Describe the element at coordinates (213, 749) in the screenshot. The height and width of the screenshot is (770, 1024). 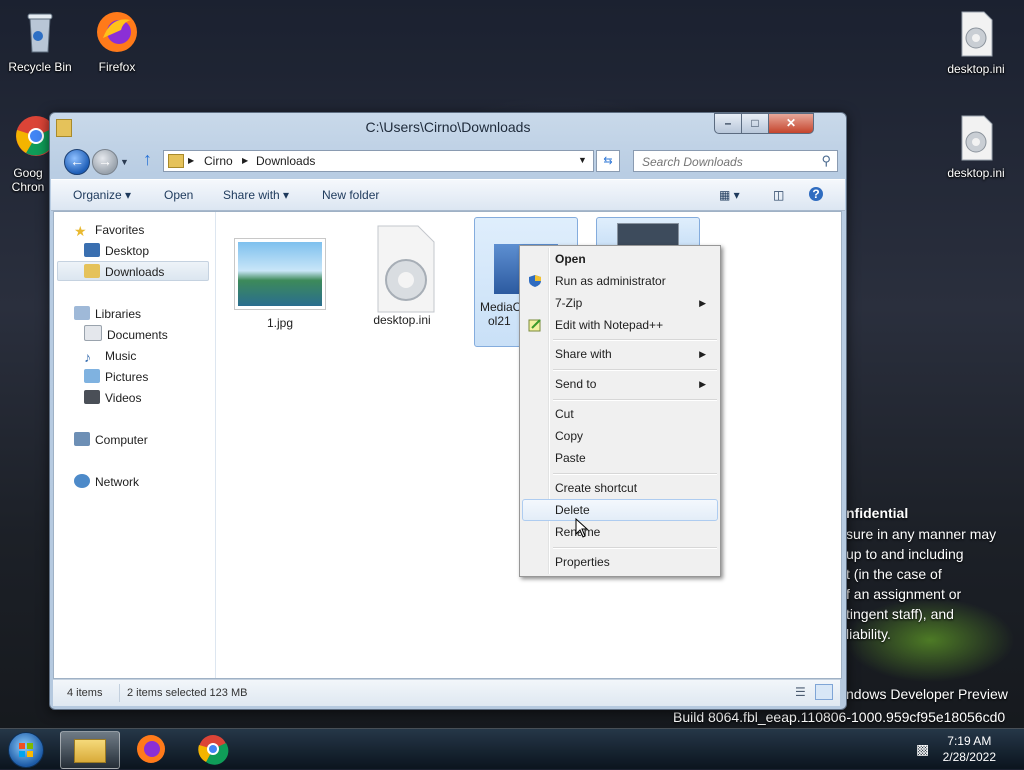
I see `taskbar-chrome-button` at that location.